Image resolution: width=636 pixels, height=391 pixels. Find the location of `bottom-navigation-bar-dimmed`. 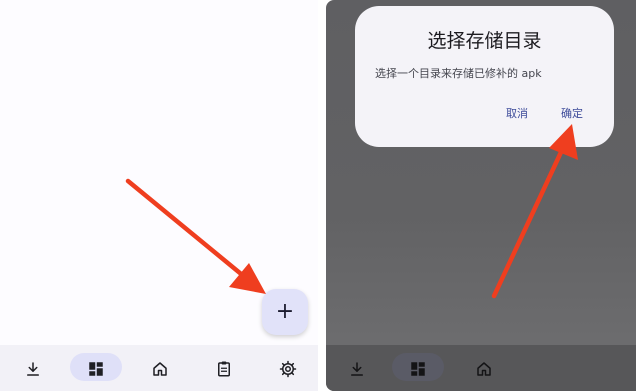

bottom-navigation-bar-dimmed is located at coordinates (481, 368).